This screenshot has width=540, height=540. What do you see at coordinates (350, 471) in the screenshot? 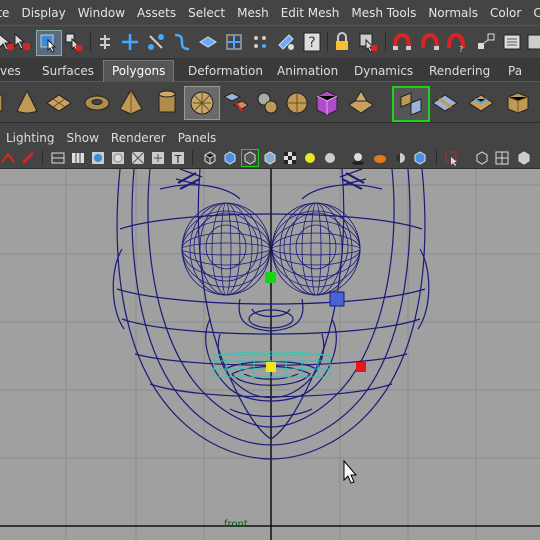
I see `mouse-cursor-icon` at bounding box center [350, 471].